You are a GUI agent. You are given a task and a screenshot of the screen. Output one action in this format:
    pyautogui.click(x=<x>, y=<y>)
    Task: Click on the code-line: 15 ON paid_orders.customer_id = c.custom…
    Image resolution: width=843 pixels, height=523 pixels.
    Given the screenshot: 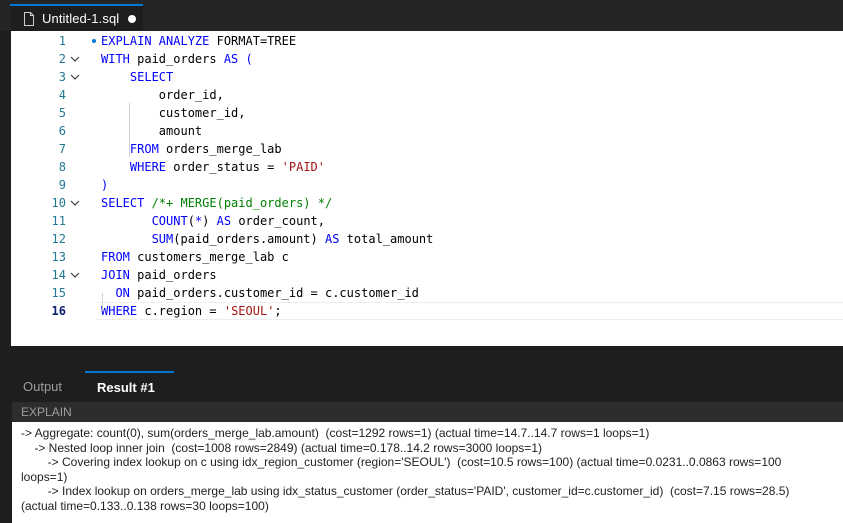 What is the action you would take?
    pyautogui.click(x=427, y=293)
    